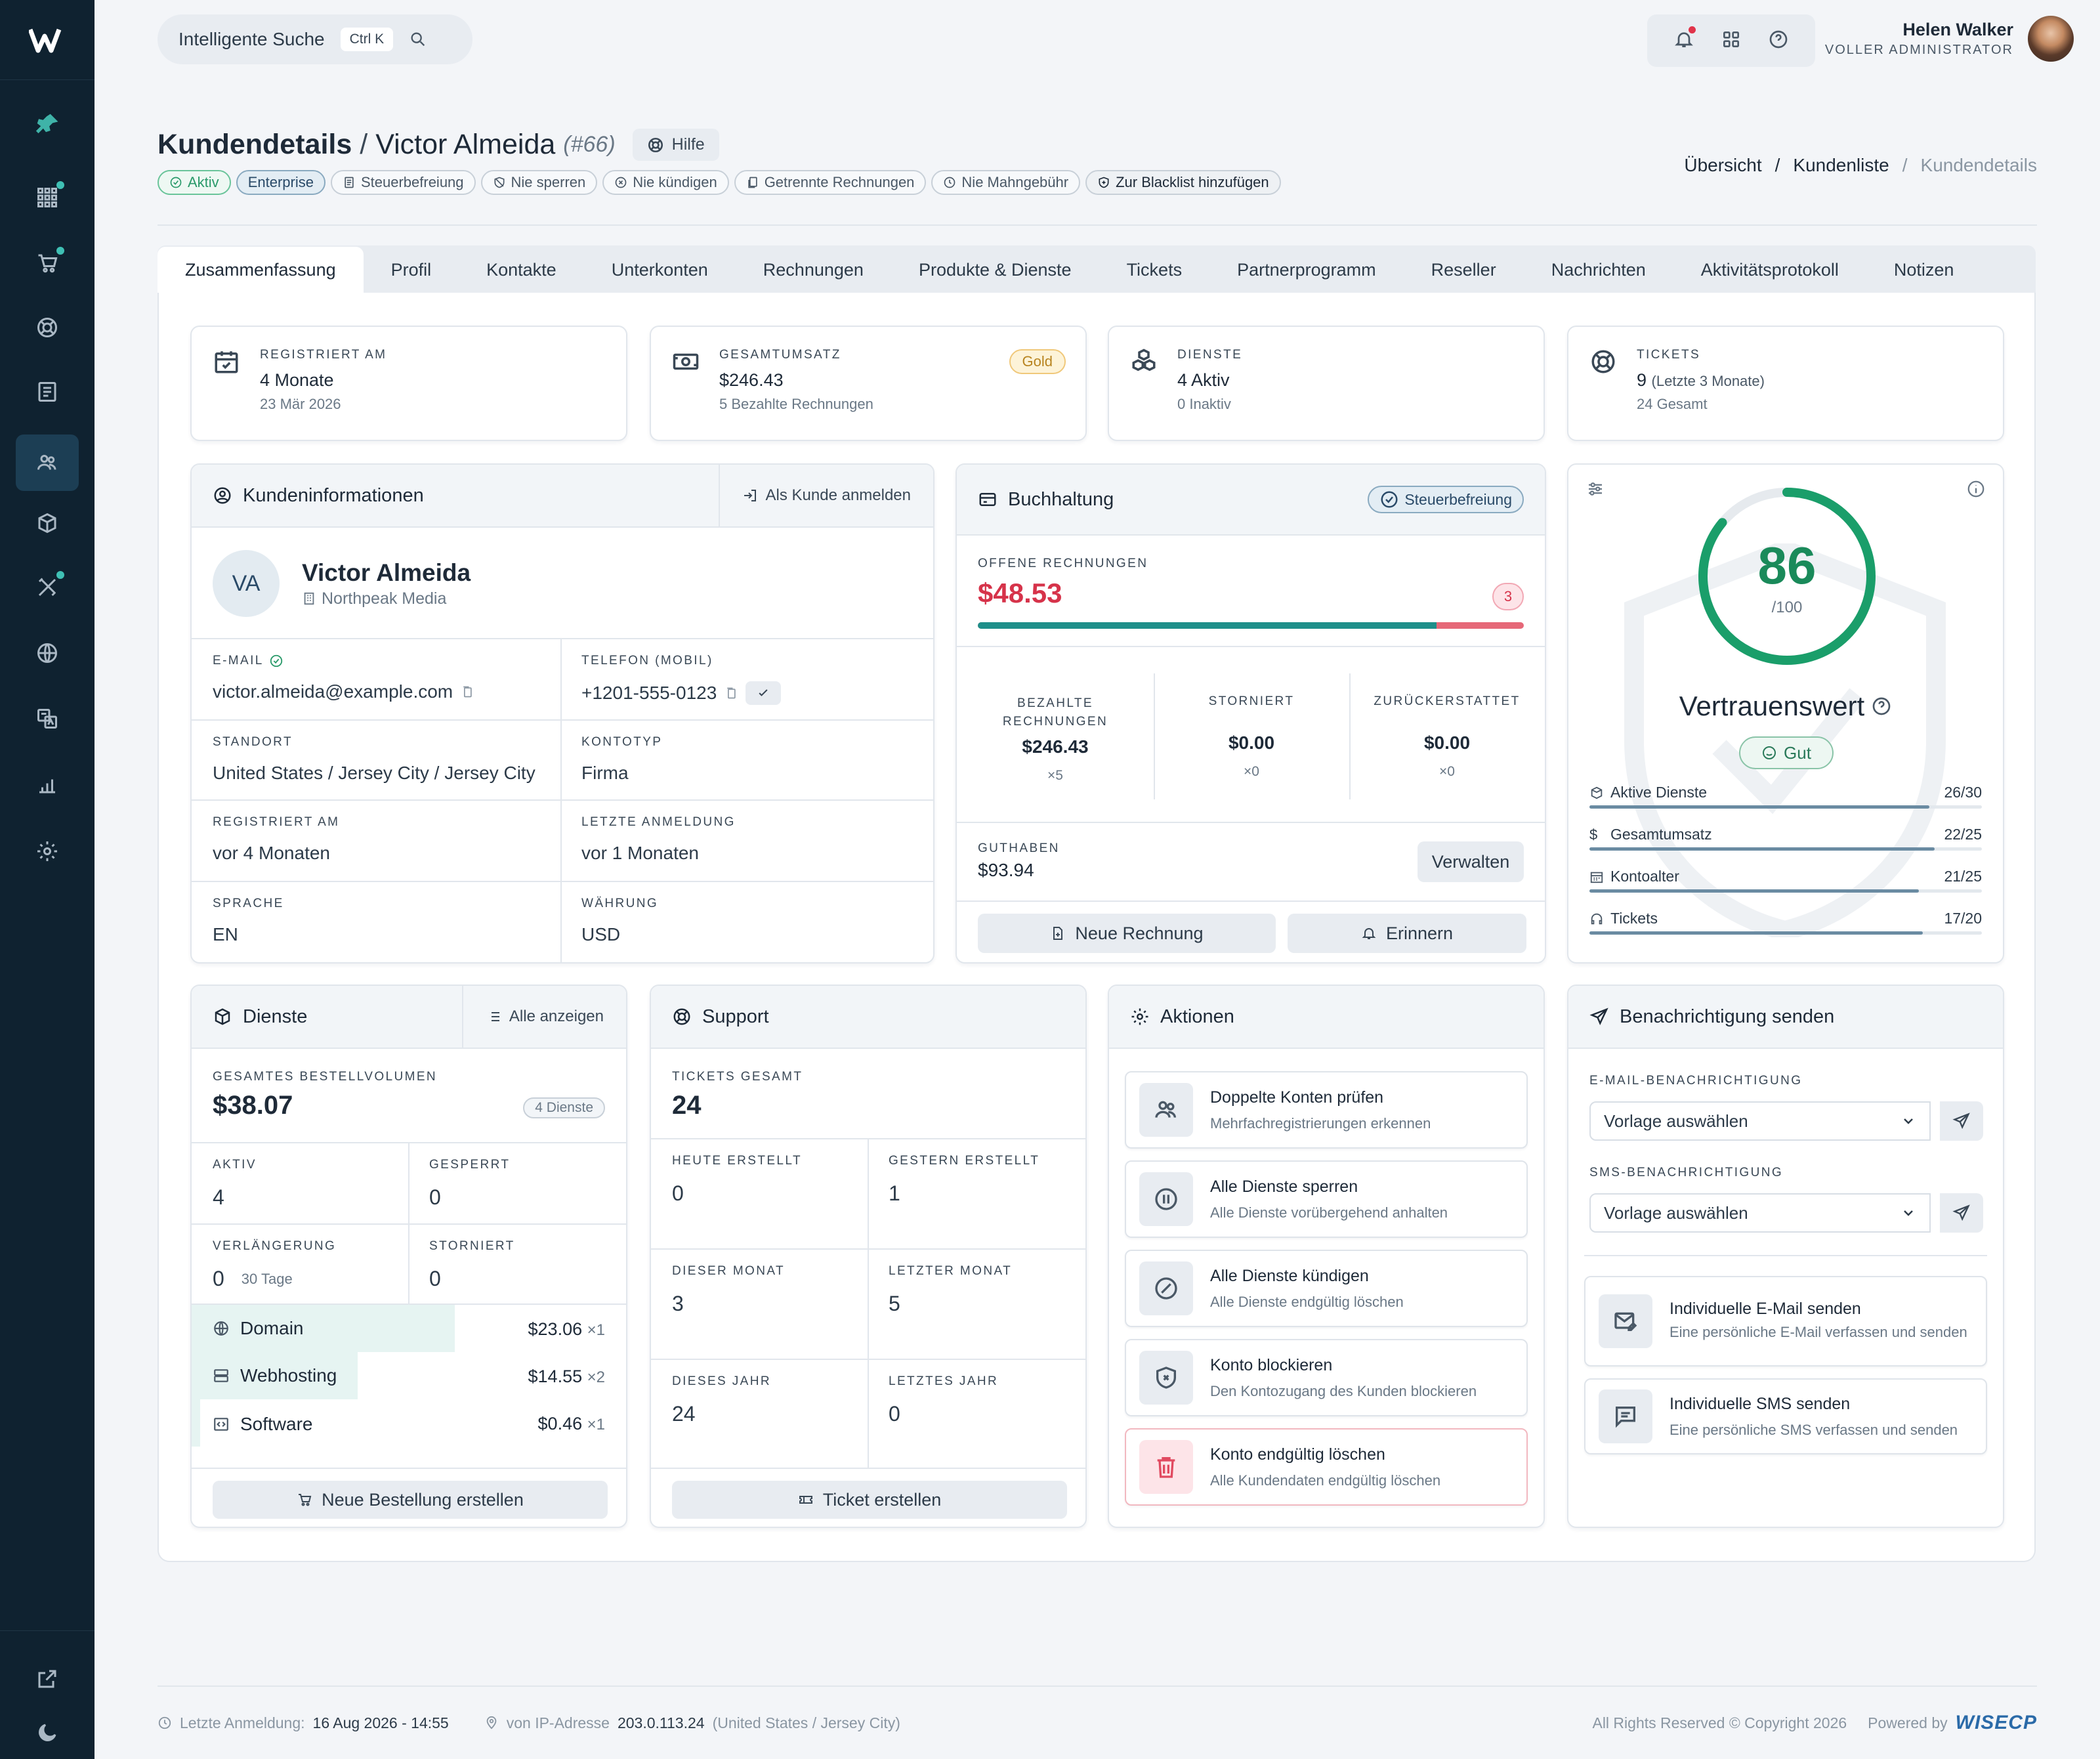 The image size is (2100, 1759). Describe the element at coordinates (194, 183) in the screenshot. I see `badge-active: Aktiv` at that location.